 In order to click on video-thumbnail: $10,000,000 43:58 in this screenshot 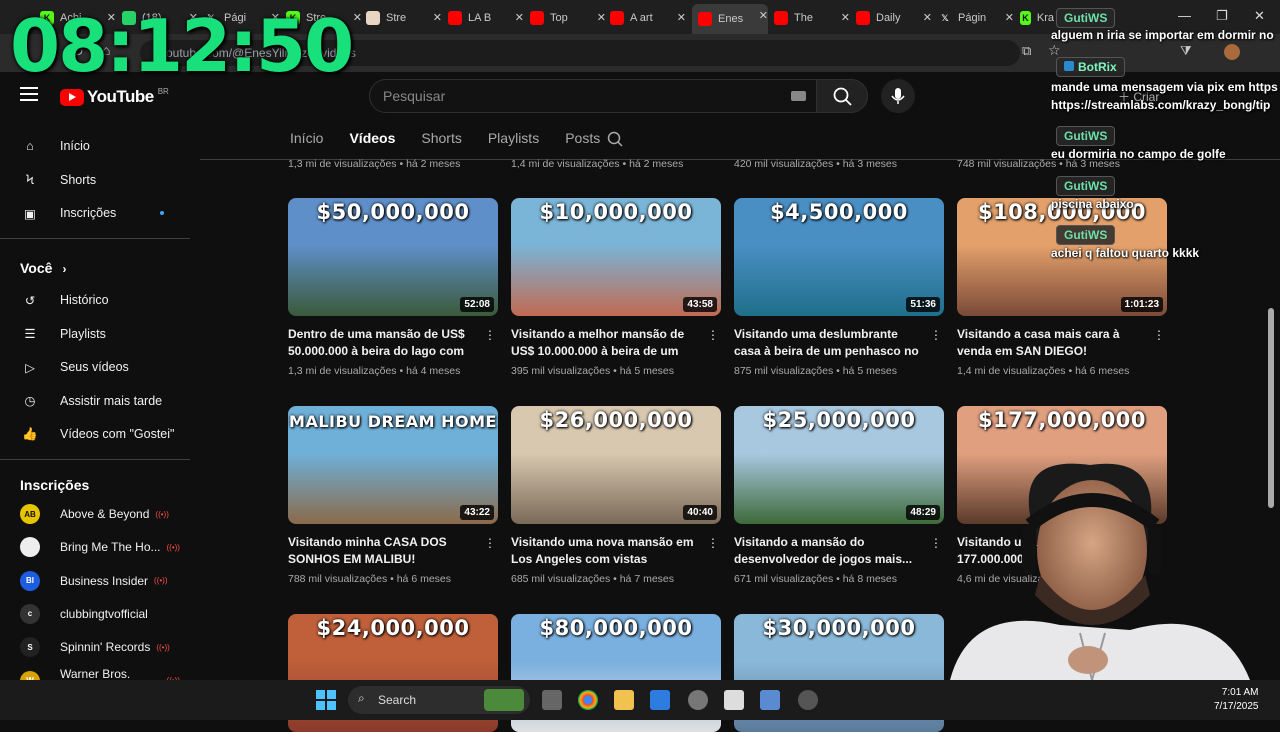, I will do `click(616, 257)`.